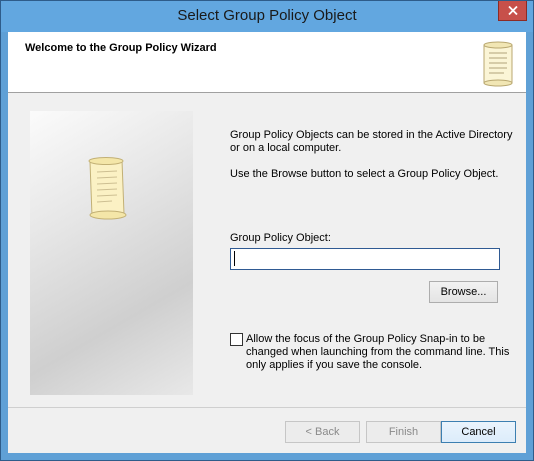 The height and width of the screenshot is (461, 534). Describe the element at coordinates (478, 432) in the screenshot. I see `cancel-button: Cancel` at that location.